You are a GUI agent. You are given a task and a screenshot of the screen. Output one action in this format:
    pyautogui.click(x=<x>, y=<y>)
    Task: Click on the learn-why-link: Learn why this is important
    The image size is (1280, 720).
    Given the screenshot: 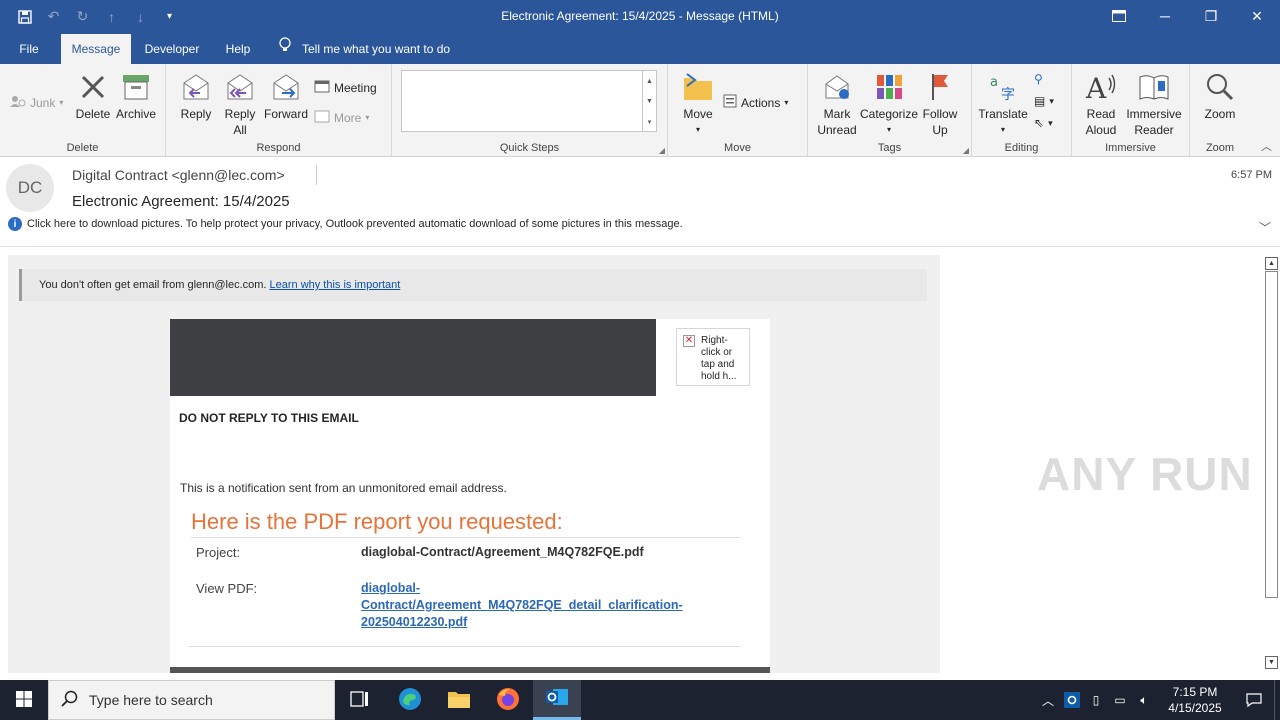 What is the action you would take?
    pyautogui.click(x=335, y=285)
    